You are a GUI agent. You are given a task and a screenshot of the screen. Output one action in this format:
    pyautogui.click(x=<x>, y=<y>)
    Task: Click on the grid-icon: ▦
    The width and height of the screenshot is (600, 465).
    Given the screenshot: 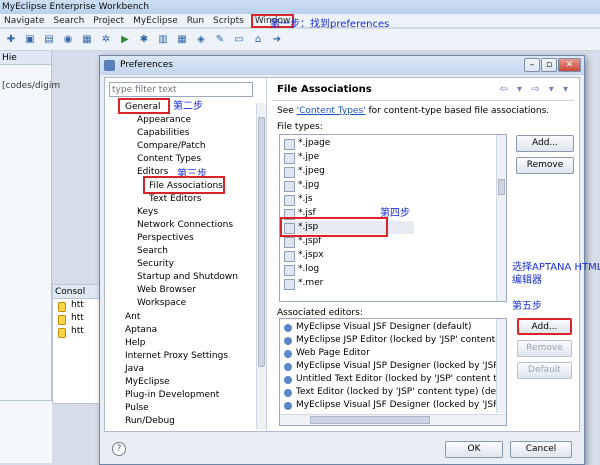 What is the action you would take?
    pyautogui.click(x=182, y=40)
    